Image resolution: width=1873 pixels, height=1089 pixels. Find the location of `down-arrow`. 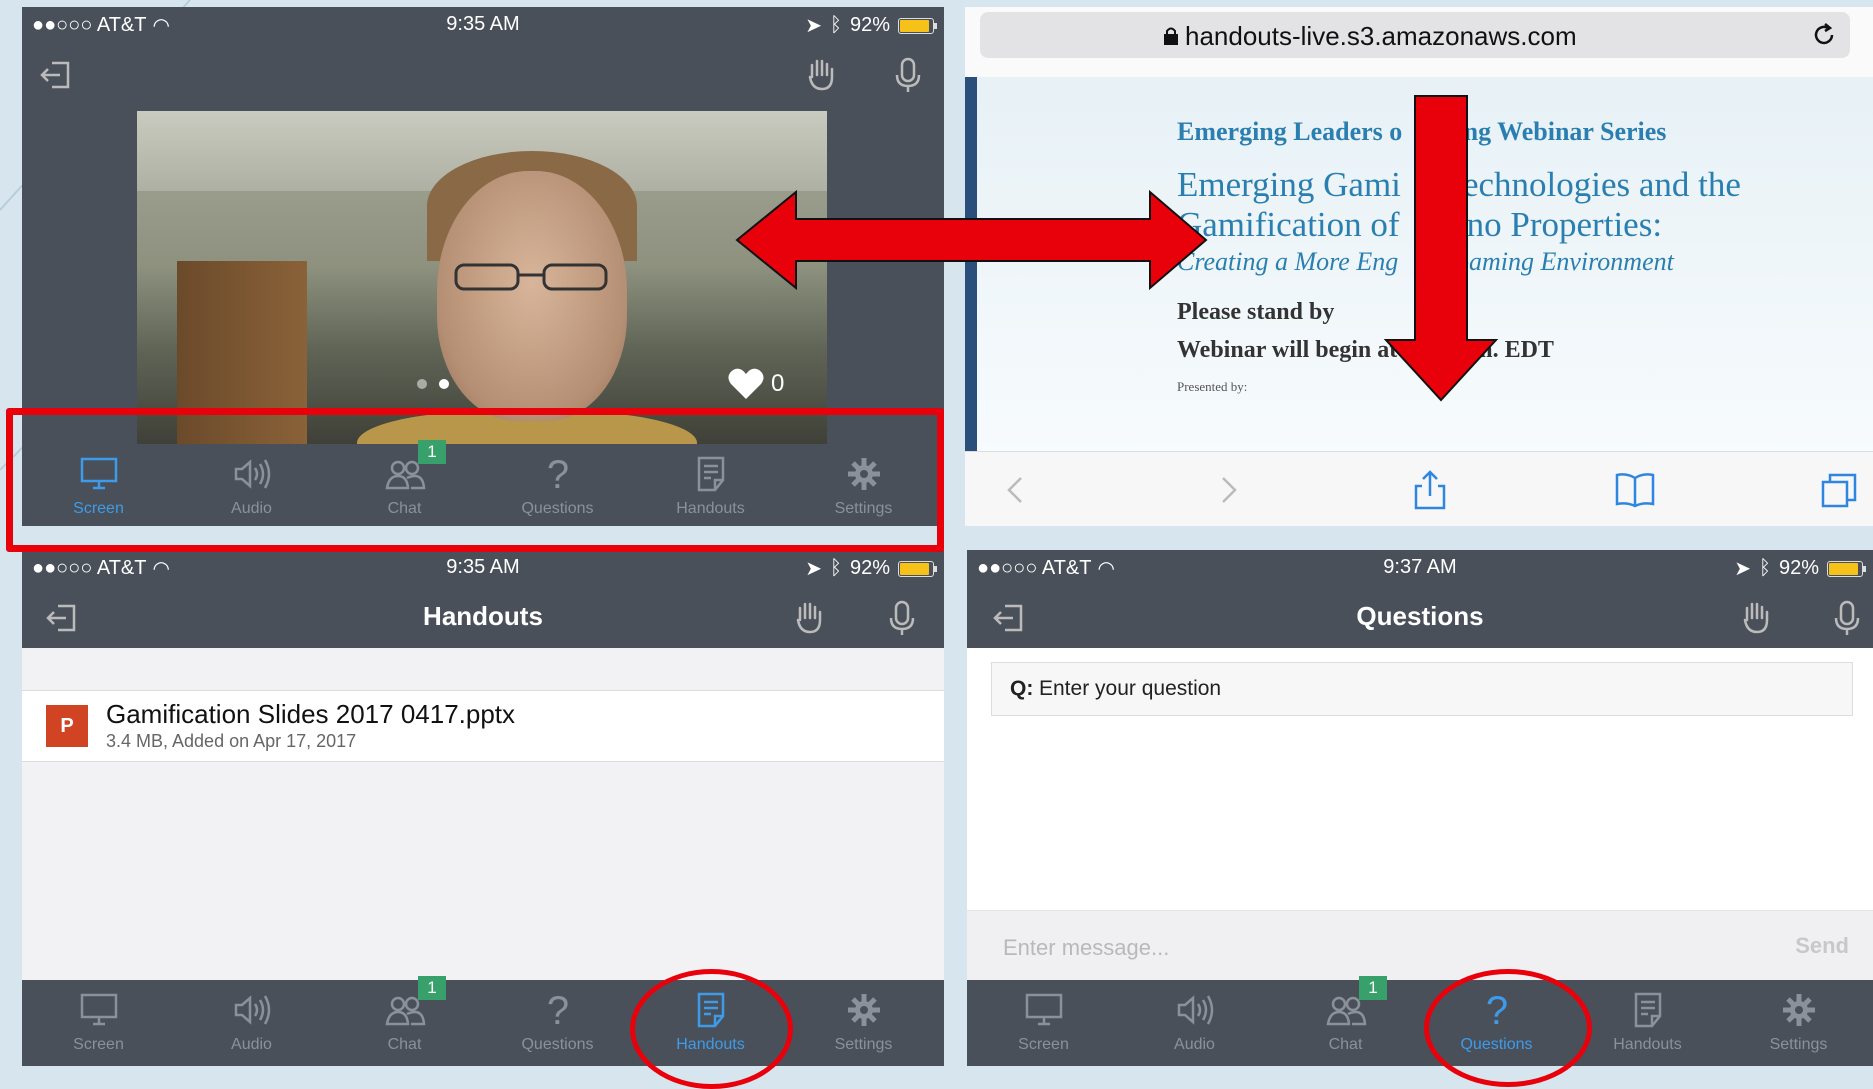

down-arrow is located at coordinates (1441, 248).